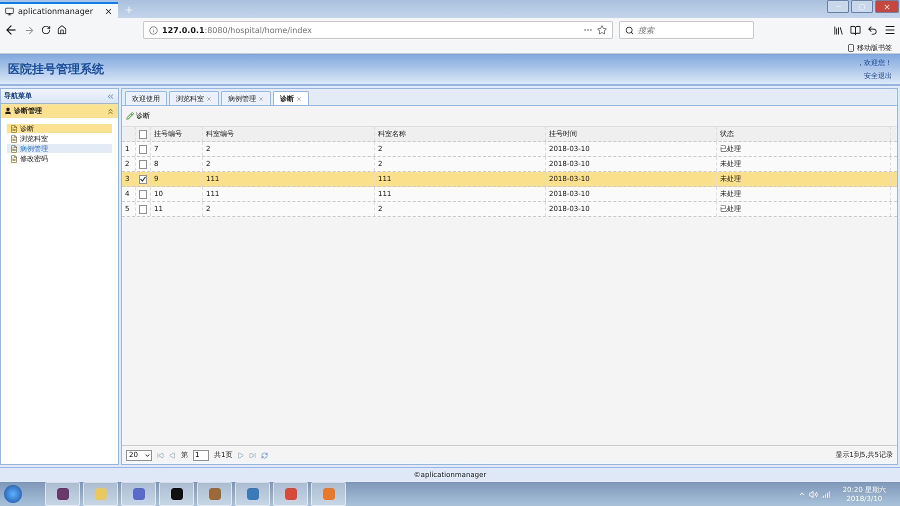 Image resolution: width=900 pixels, height=506 pixels. What do you see at coordinates (686, 30) in the screenshot?
I see `search-field: 搜索` at bounding box center [686, 30].